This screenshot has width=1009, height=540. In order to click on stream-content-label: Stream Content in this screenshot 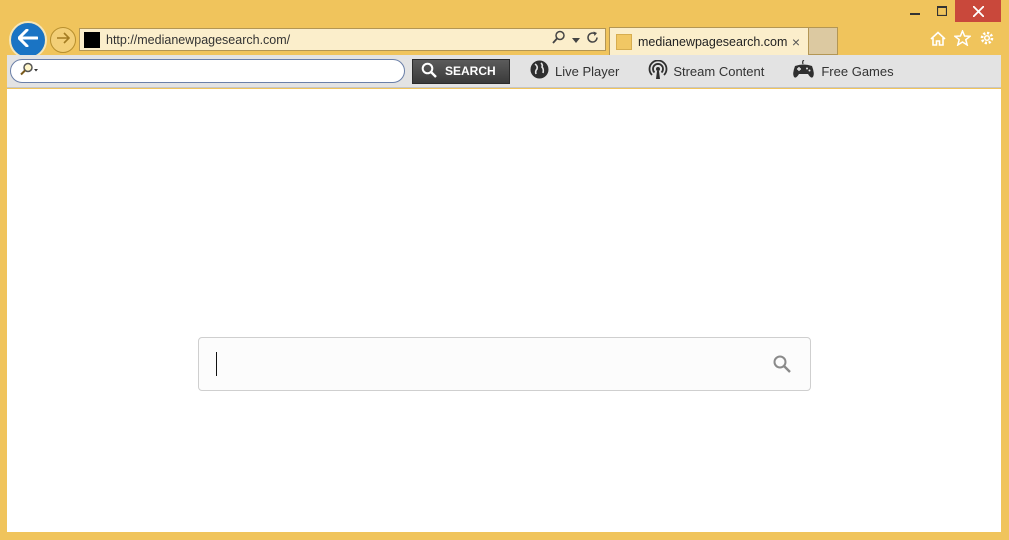, I will do `click(719, 71)`.